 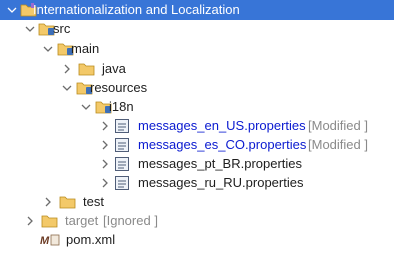 What do you see at coordinates (91, 239) in the screenshot?
I see `pom-label: pom.xml` at bounding box center [91, 239].